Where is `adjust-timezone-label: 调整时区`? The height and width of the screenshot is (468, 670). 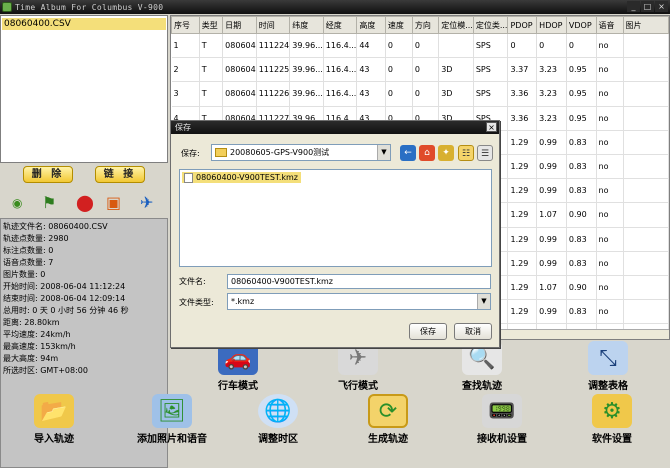
adjust-timezone-label: 调整时区 is located at coordinates (278, 439).